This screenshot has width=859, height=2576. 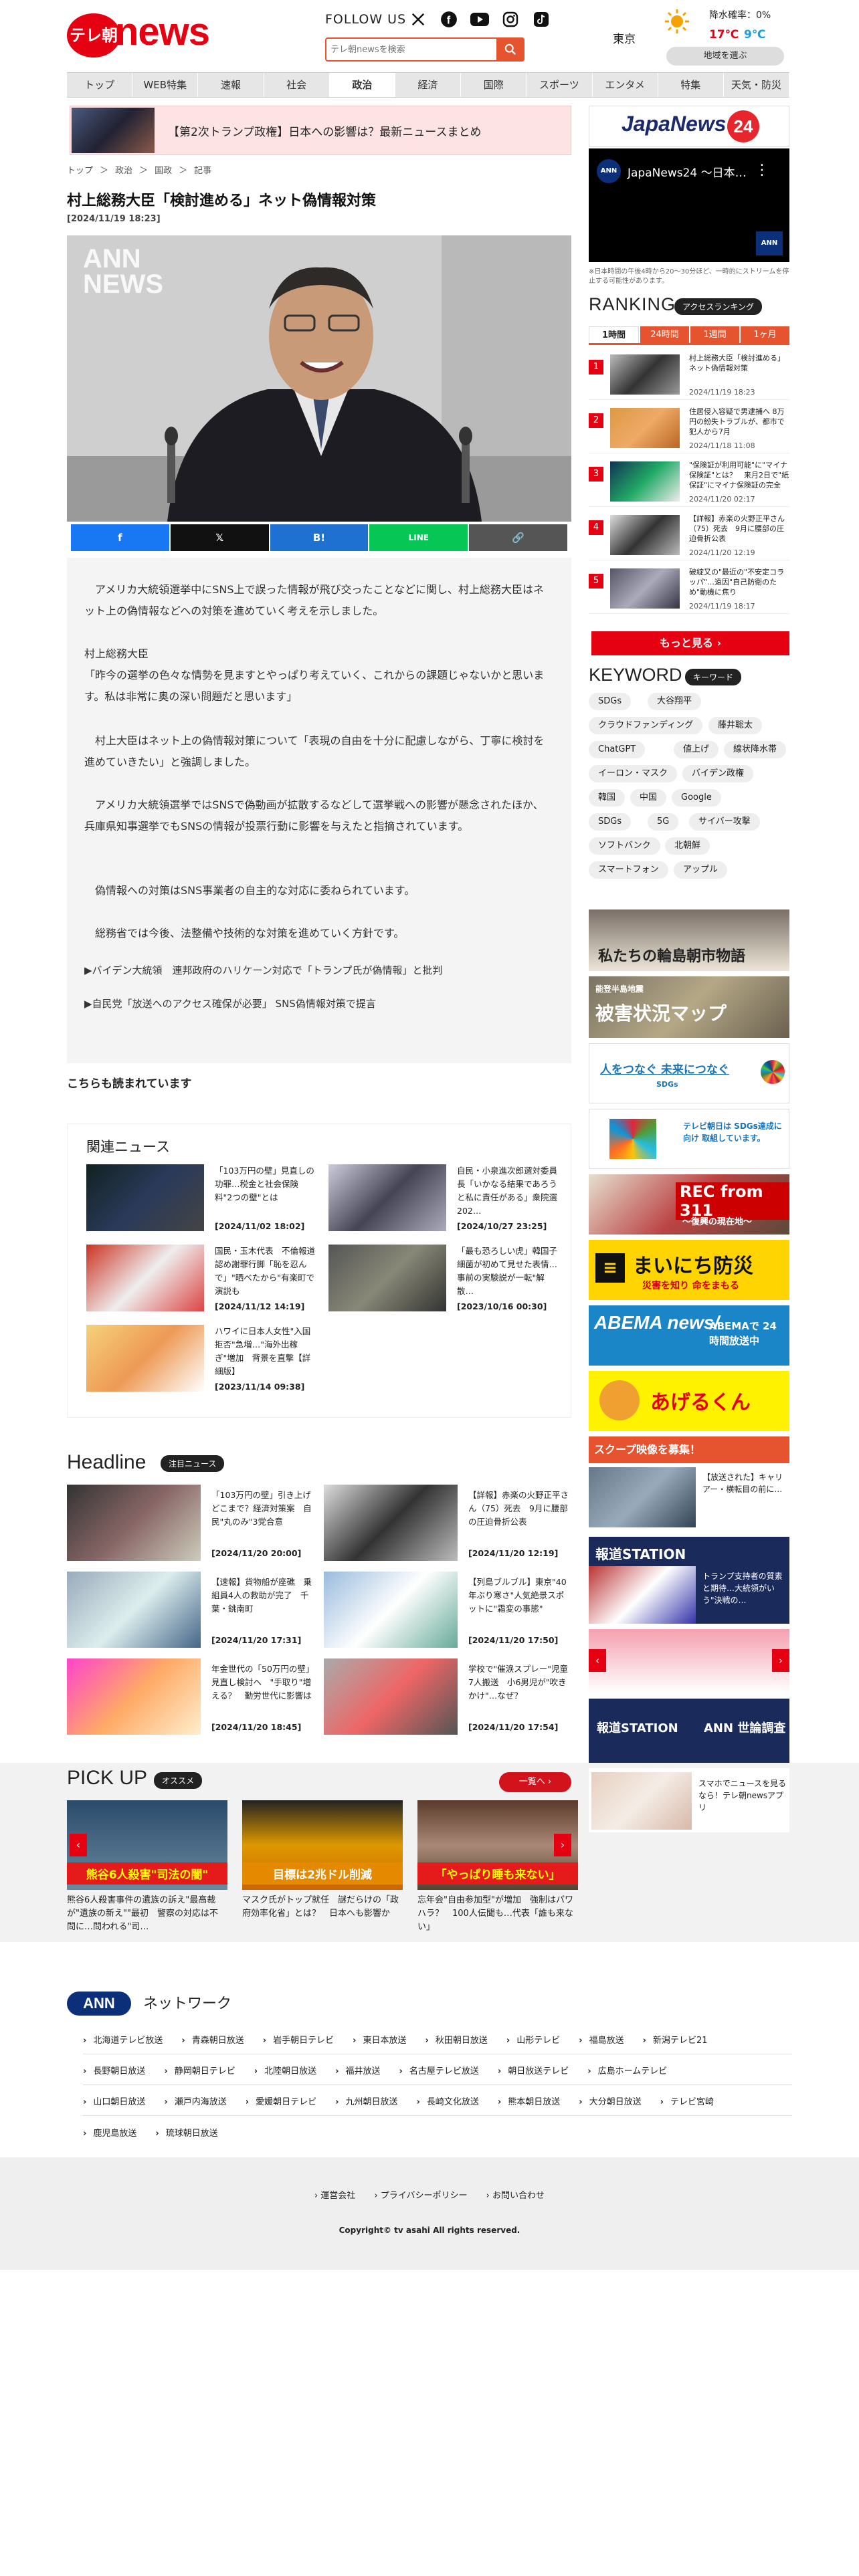 I want to click on keyword-chip: 5G, so click(x=663, y=822).